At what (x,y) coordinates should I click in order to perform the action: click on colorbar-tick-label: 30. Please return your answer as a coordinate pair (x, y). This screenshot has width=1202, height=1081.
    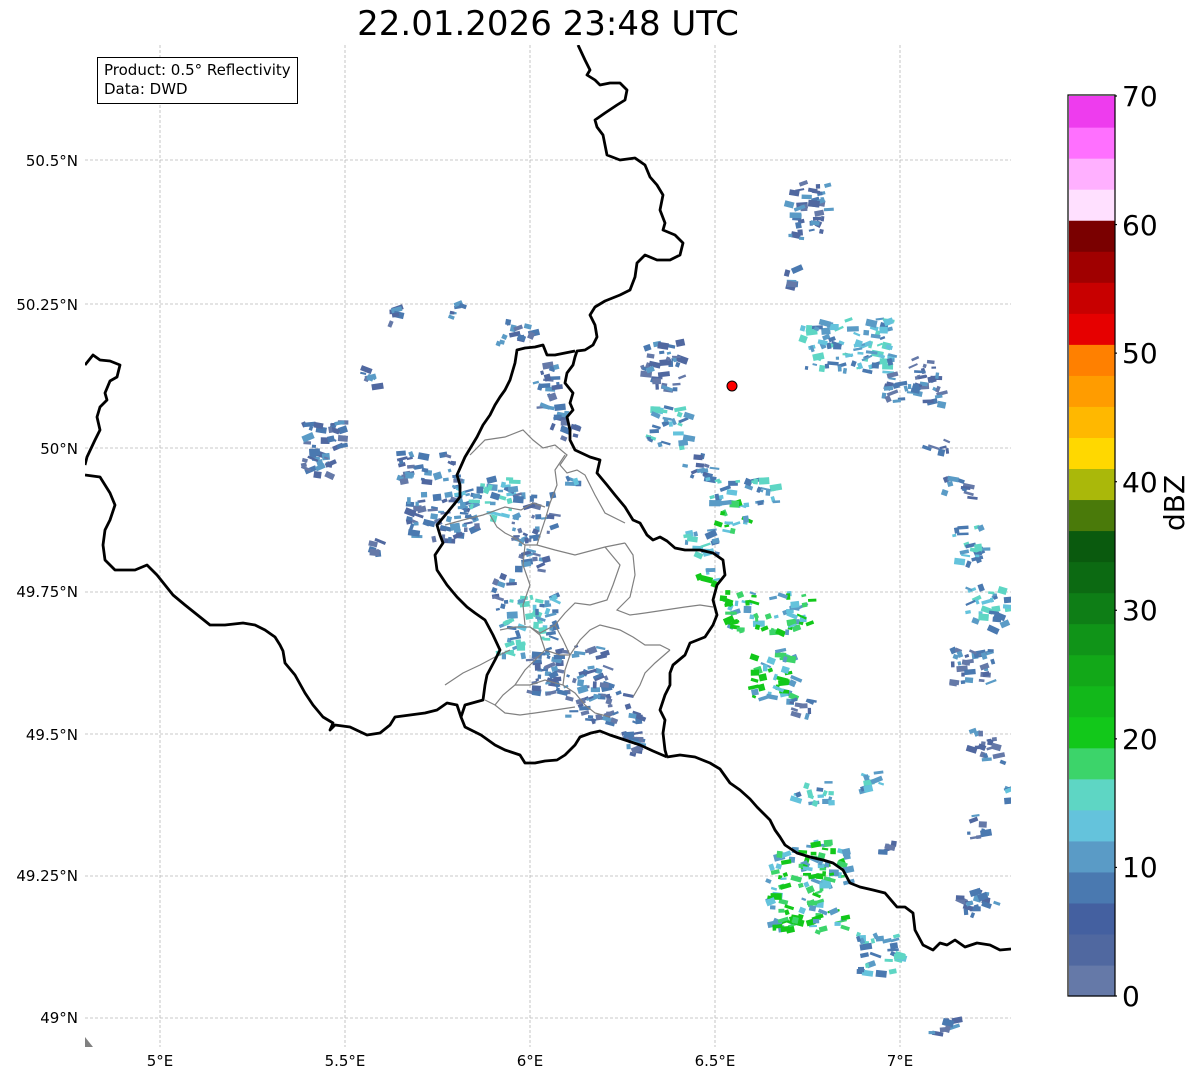
    Looking at the image, I should click on (1140, 610).